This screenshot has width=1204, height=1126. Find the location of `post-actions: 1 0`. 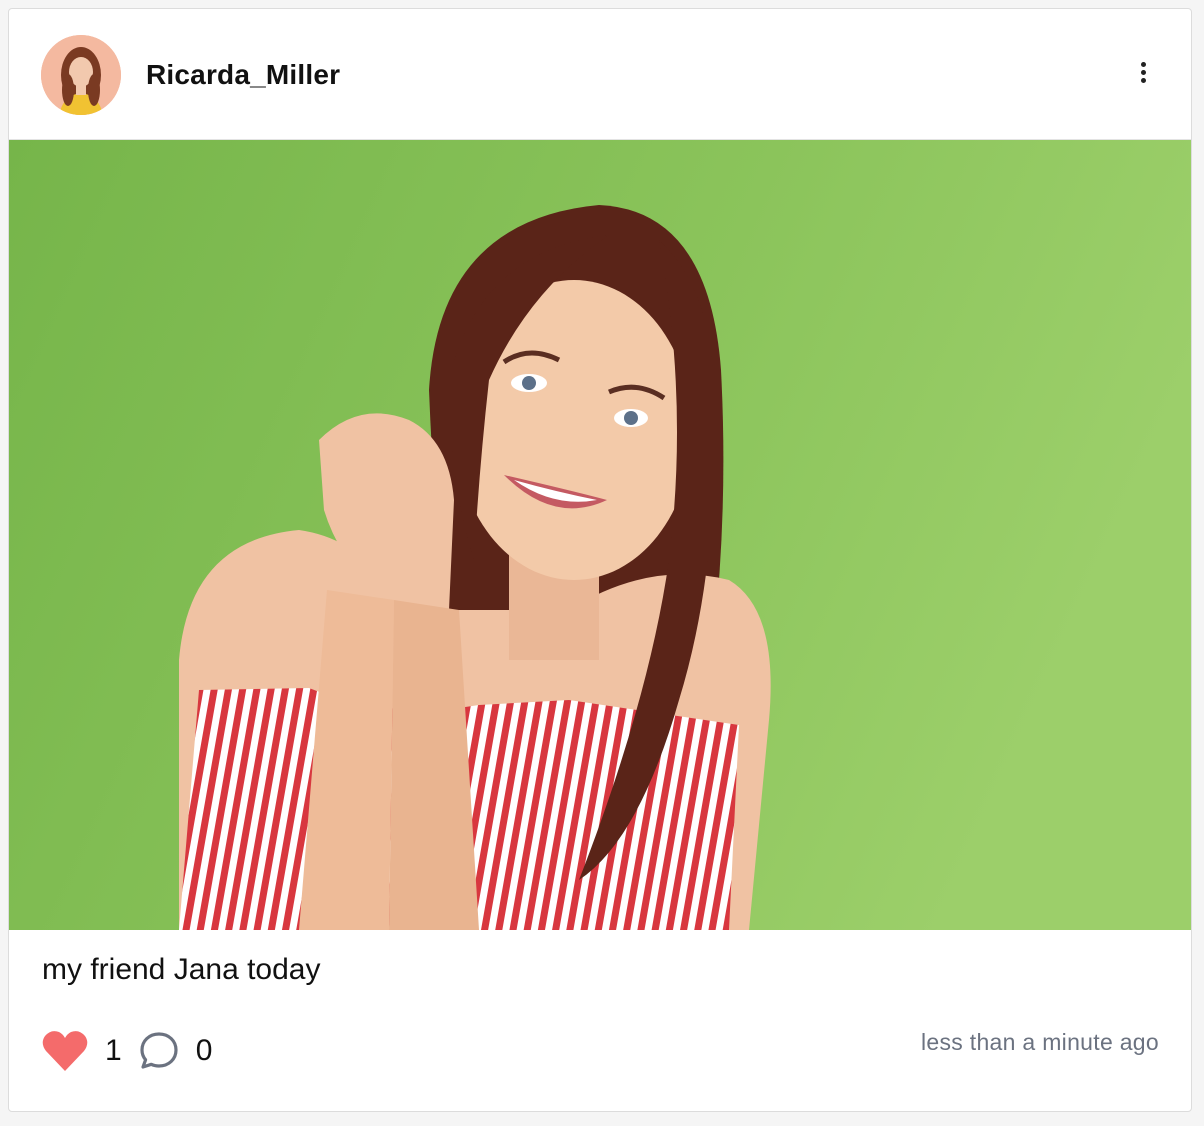

post-actions: 1 0 is located at coordinates (126, 1051).